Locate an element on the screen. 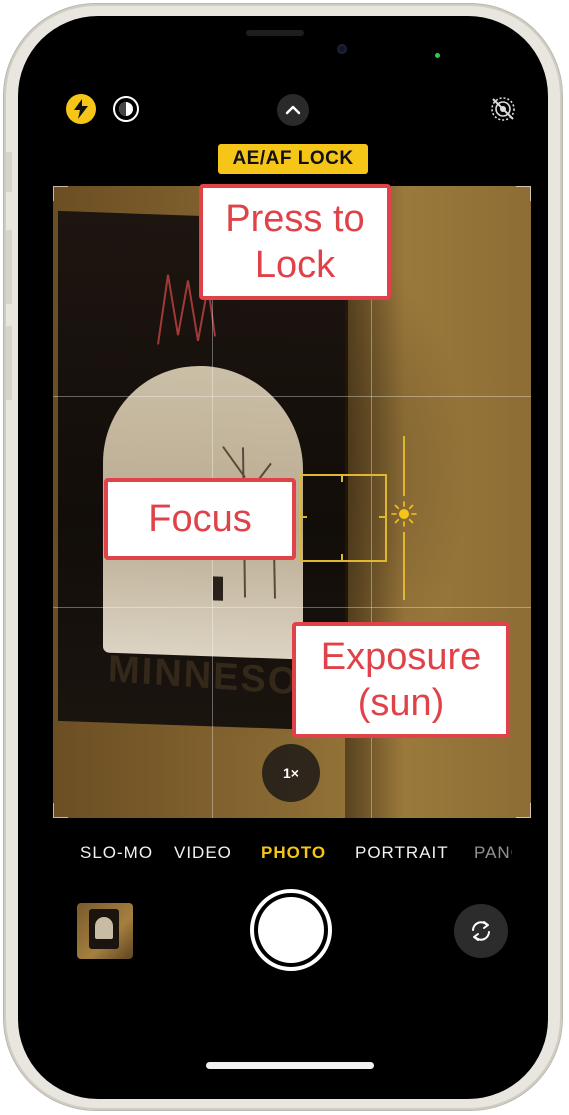  callout-exposure: Exposure (sun) is located at coordinates (401, 680).